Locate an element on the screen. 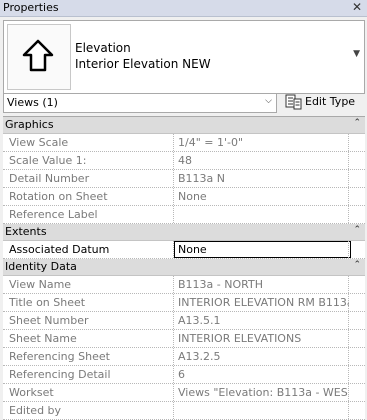  property-value: A13.2.5 is located at coordinates (263, 356).